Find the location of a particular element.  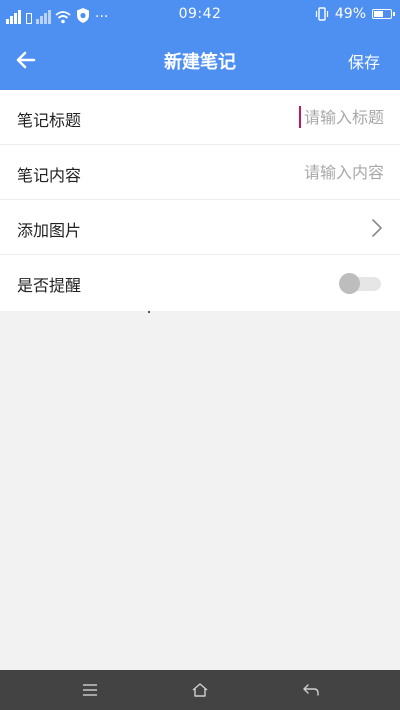

chevron-right-icon is located at coordinates (377, 228).